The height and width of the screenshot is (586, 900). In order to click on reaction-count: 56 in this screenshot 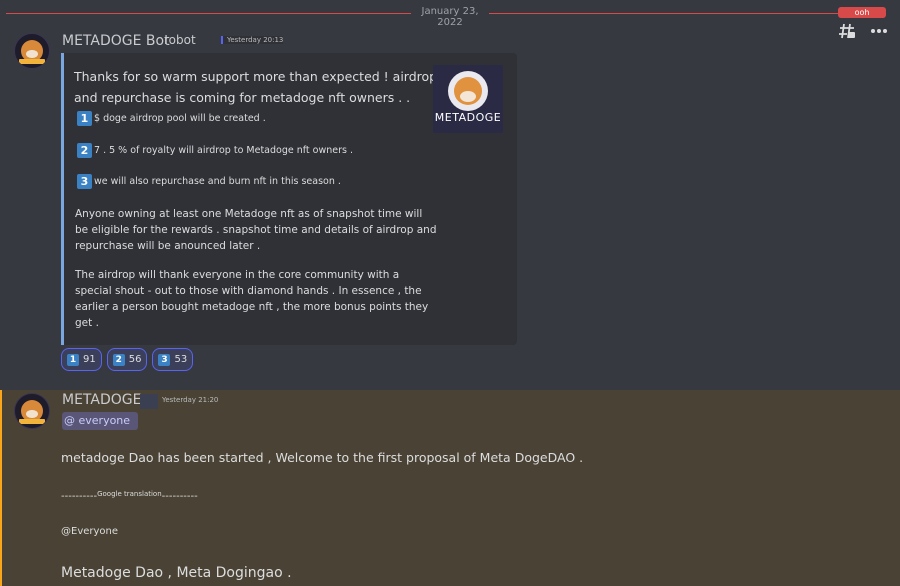, I will do `click(135, 359)`.